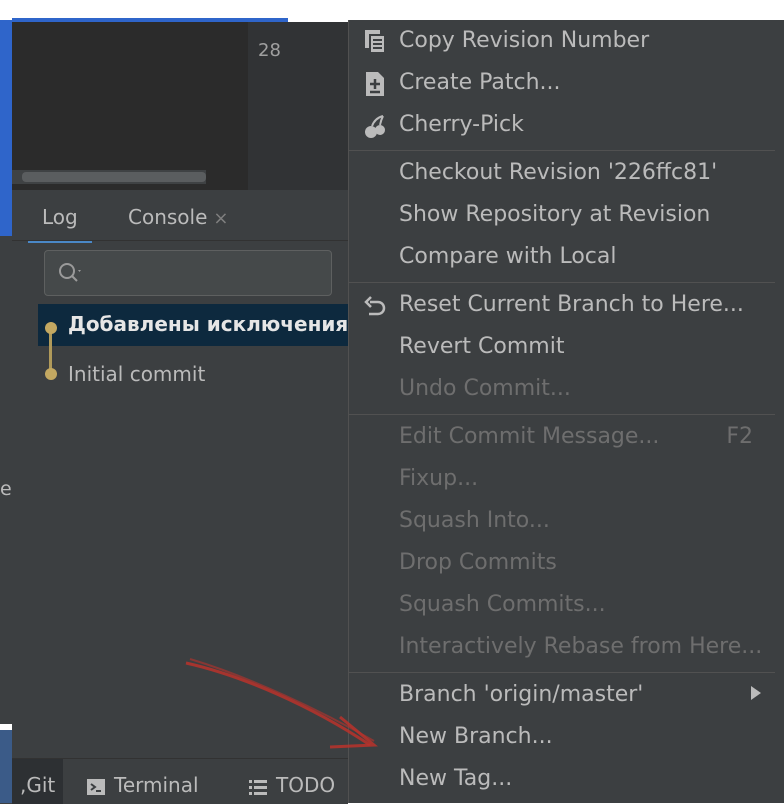 This screenshot has width=784, height=811. What do you see at coordinates (555, 214) in the screenshot?
I see `menu-item-label: Show Repository at Revision` at bounding box center [555, 214].